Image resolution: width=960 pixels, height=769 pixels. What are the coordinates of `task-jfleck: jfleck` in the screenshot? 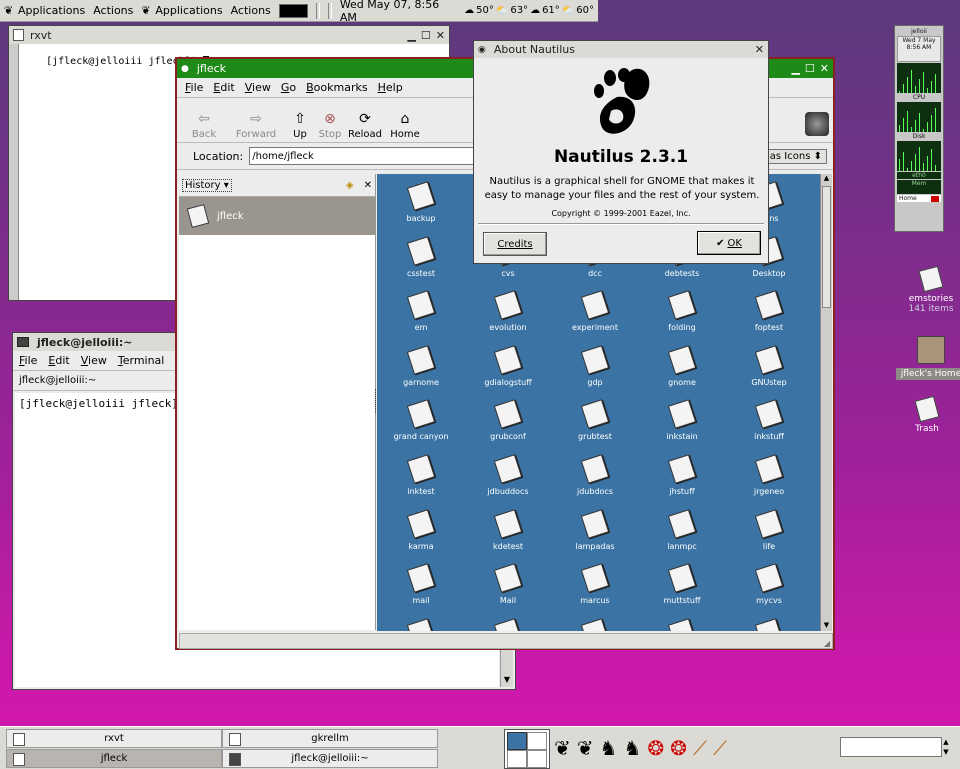 It's located at (114, 758).